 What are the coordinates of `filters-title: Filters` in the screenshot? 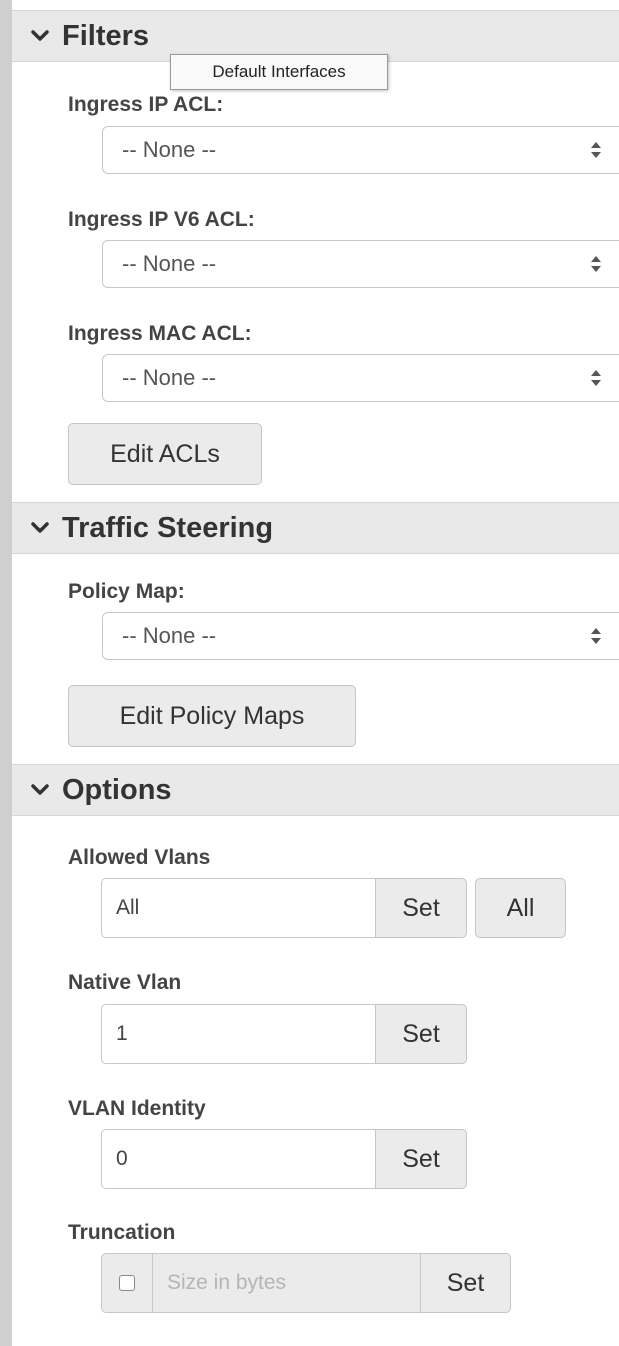 It's located at (106, 36).